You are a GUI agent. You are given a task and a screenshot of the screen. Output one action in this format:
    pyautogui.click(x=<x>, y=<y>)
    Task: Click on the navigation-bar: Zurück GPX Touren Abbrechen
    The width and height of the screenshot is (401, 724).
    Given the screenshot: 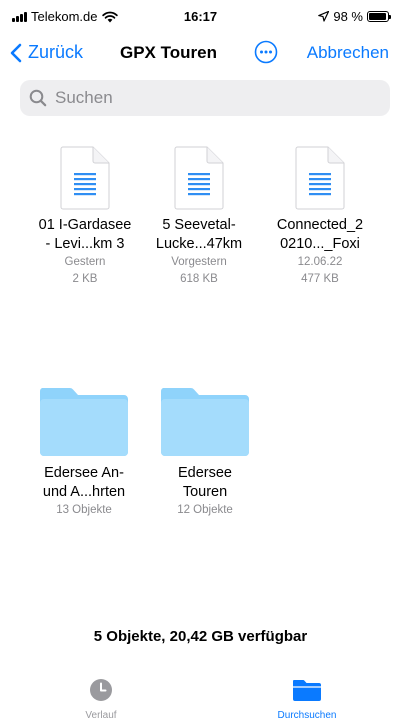 What is the action you would take?
    pyautogui.click(x=200, y=54)
    